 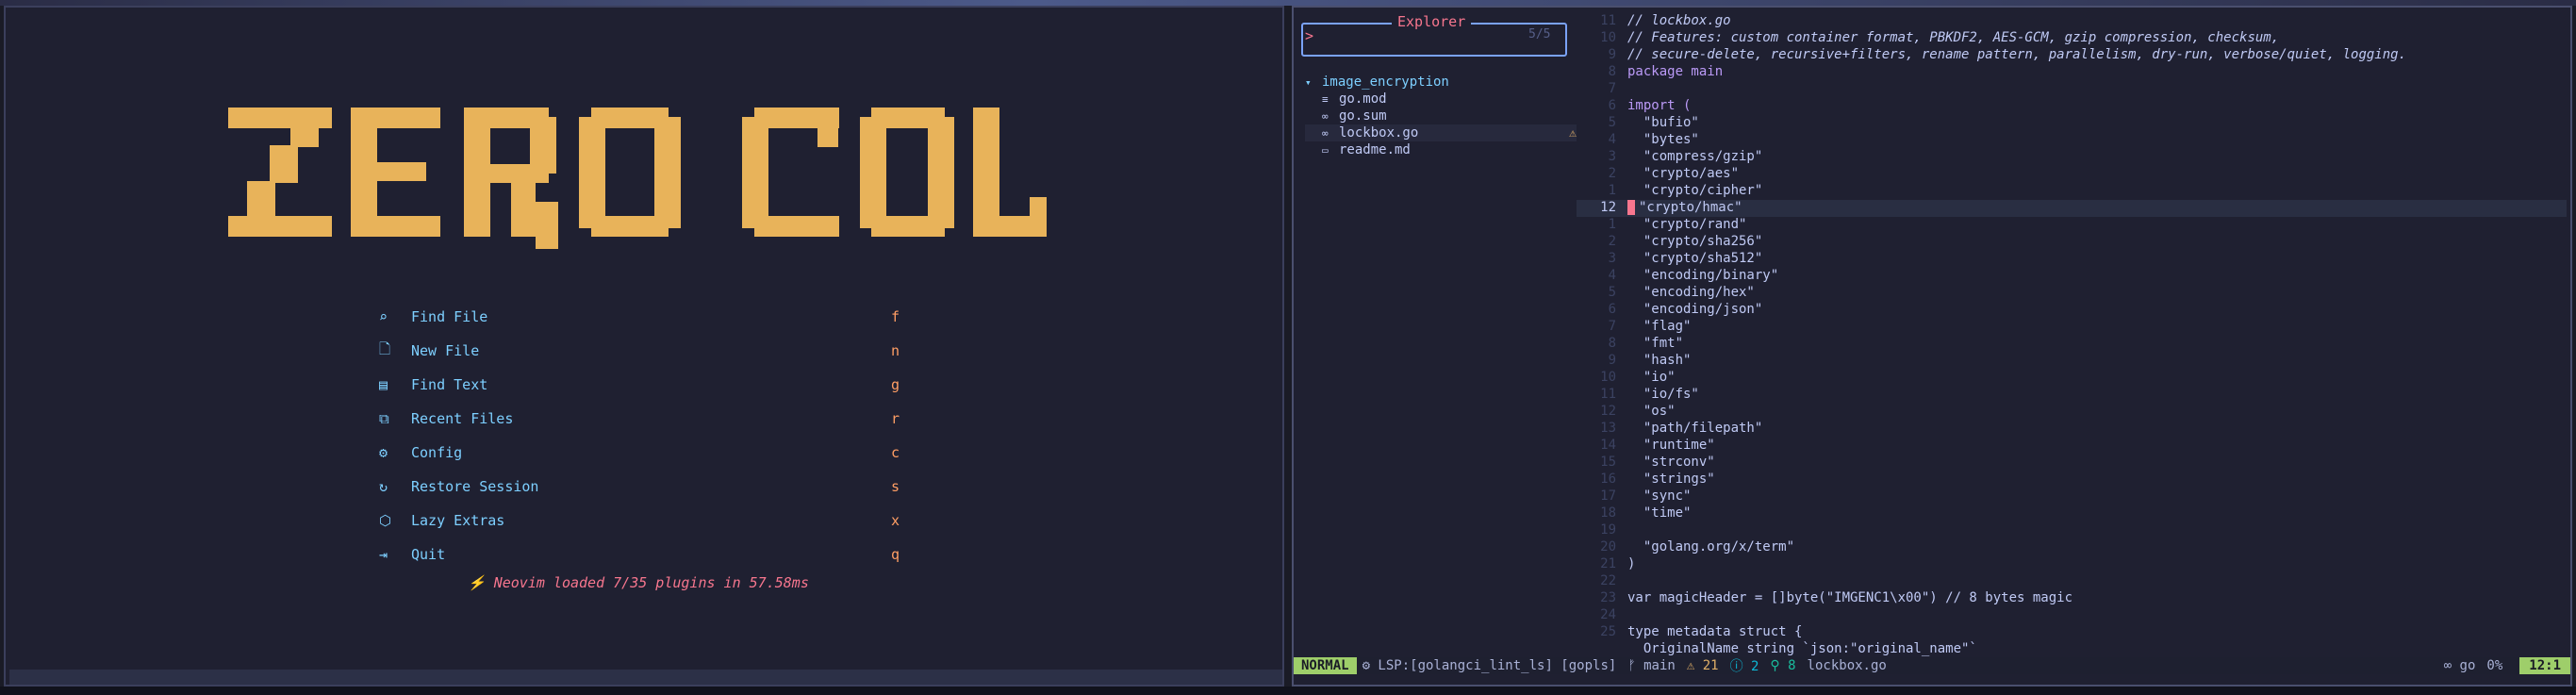 What do you see at coordinates (2072, 310) in the screenshot?
I see `code-line: 6 "encoding/json"` at bounding box center [2072, 310].